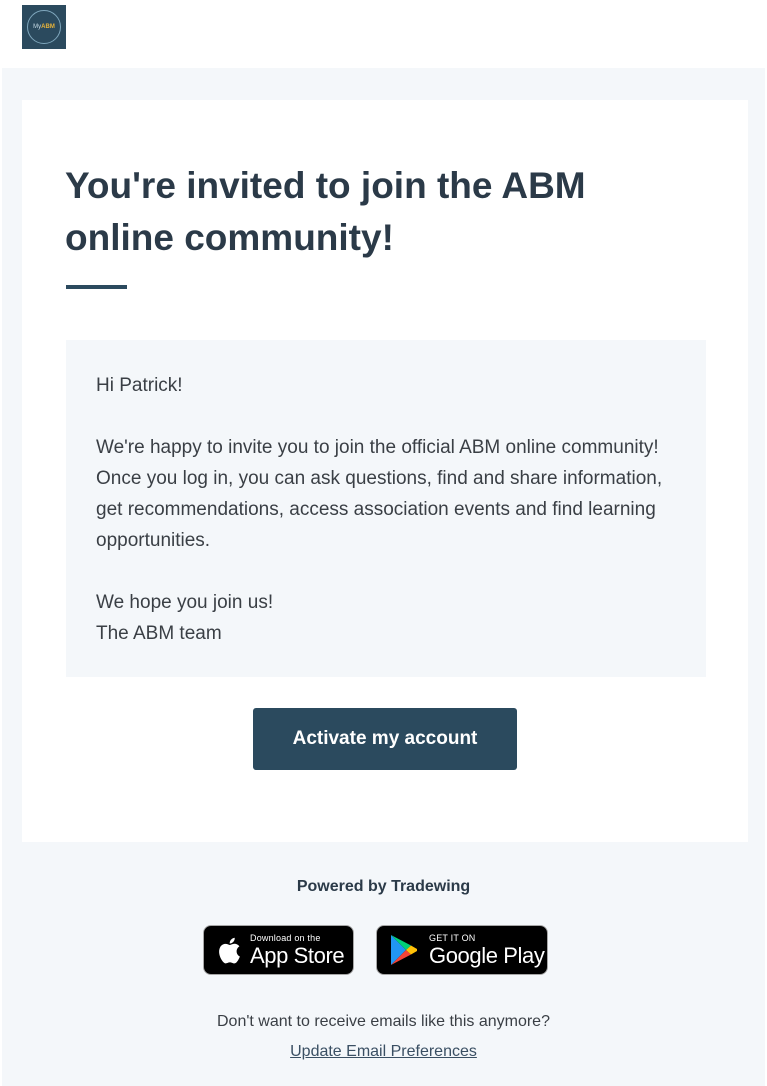 The height and width of the screenshot is (1086, 767). Describe the element at coordinates (487, 955) in the screenshot. I see `google-play-big-text: Google Play` at that location.